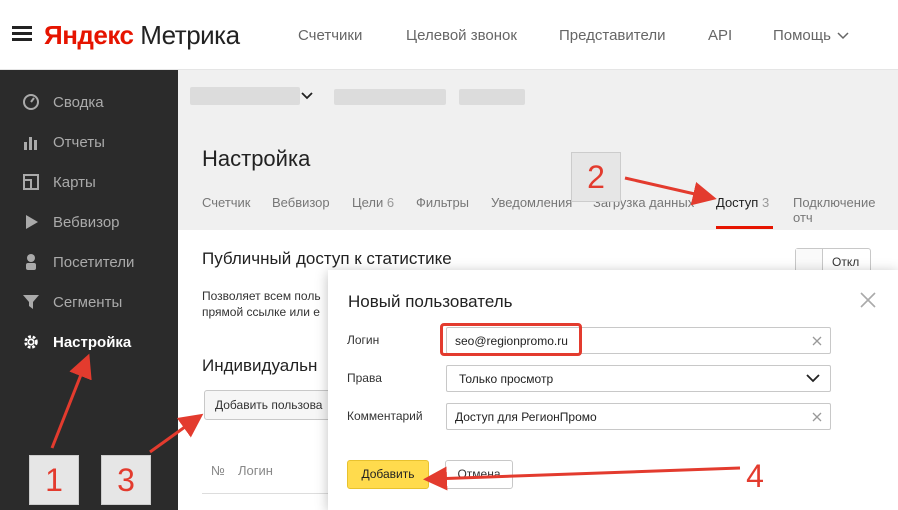  I want to click on annotation-step-2: 2, so click(596, 177).